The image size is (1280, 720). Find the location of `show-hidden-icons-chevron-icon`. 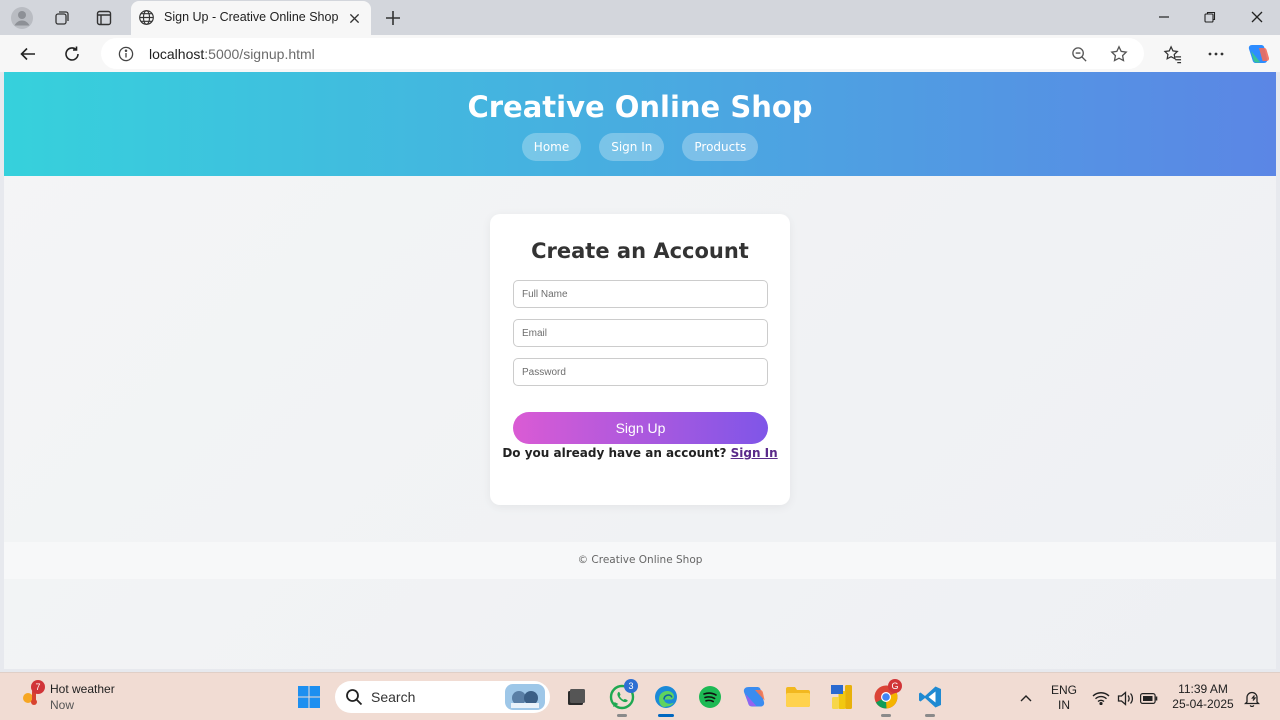

show-hidden-icons-chevron-icon is located at coordinates (1026, 698).